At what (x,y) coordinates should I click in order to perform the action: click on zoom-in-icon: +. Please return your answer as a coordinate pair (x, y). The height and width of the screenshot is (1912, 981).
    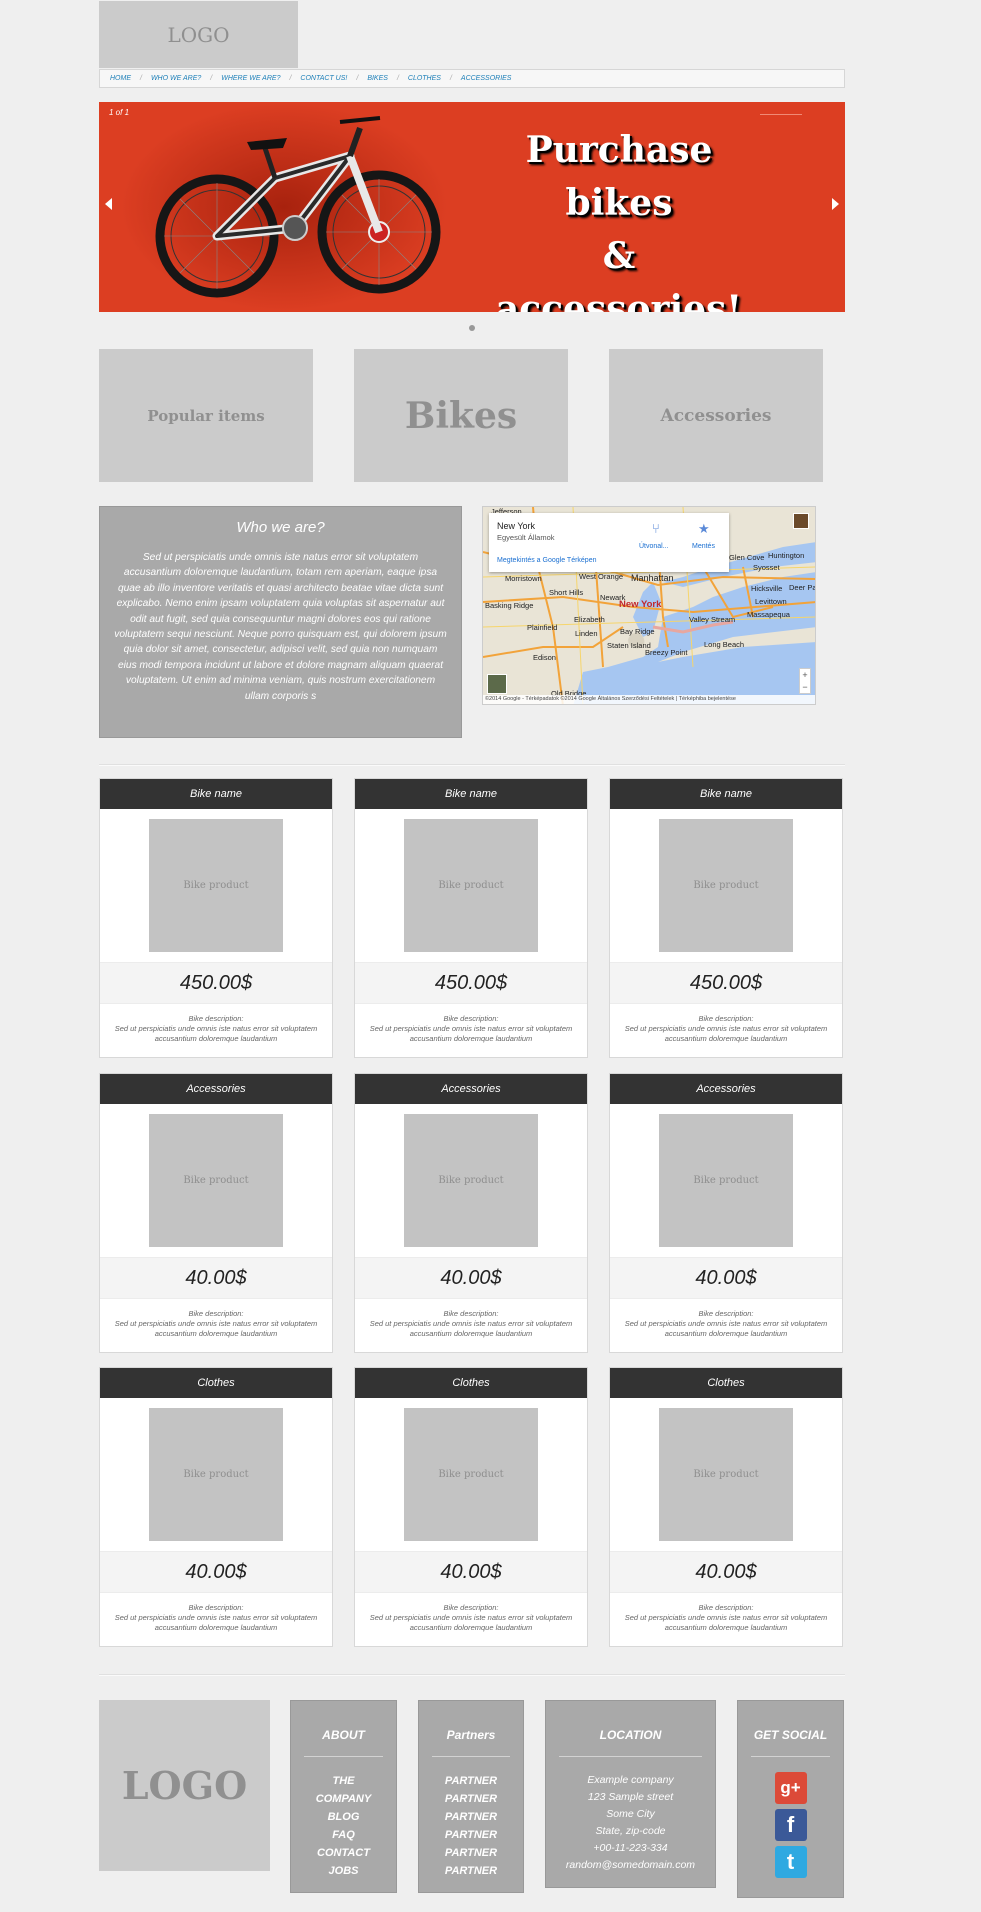
    Looking at the image, I should click on (805, 675).